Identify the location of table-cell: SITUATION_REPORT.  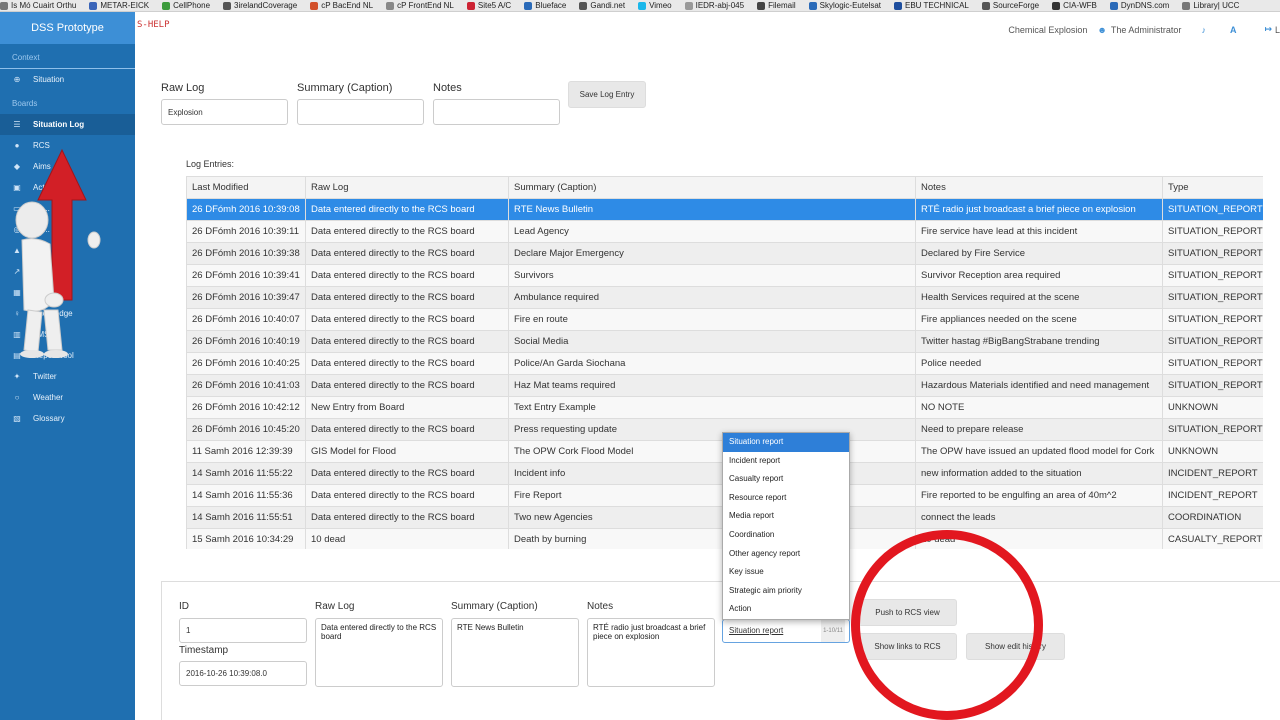
(1212, 363).